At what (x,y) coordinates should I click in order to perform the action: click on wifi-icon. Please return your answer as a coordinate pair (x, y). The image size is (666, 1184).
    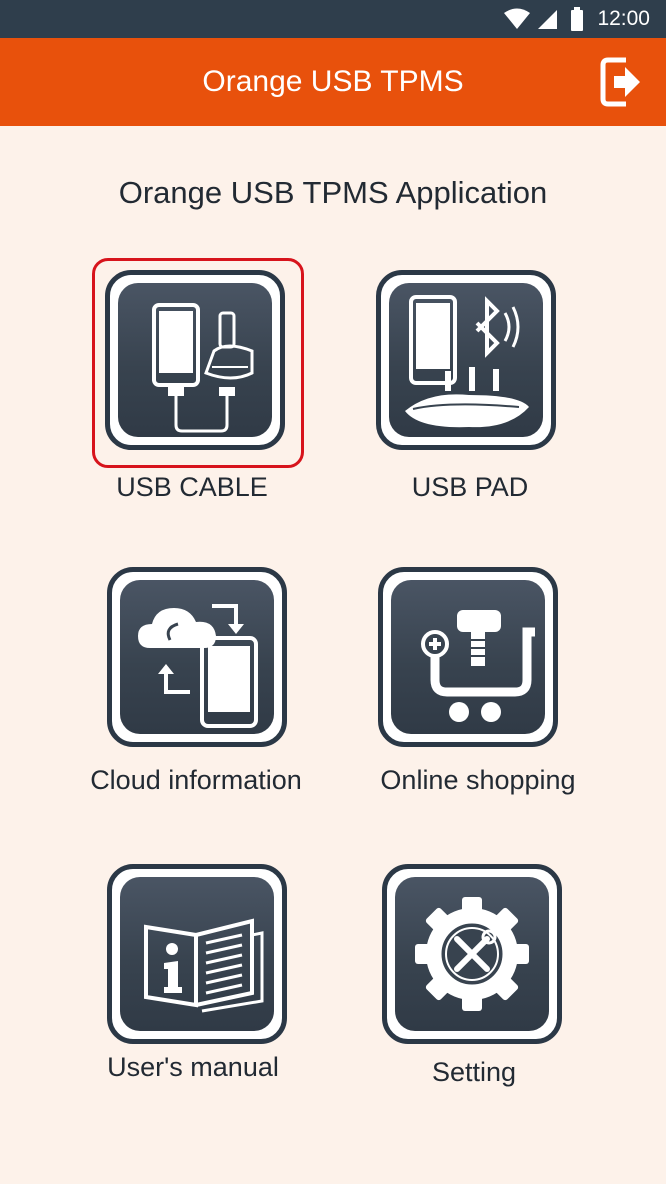
    Looking at the image, I should click on (517, 18).